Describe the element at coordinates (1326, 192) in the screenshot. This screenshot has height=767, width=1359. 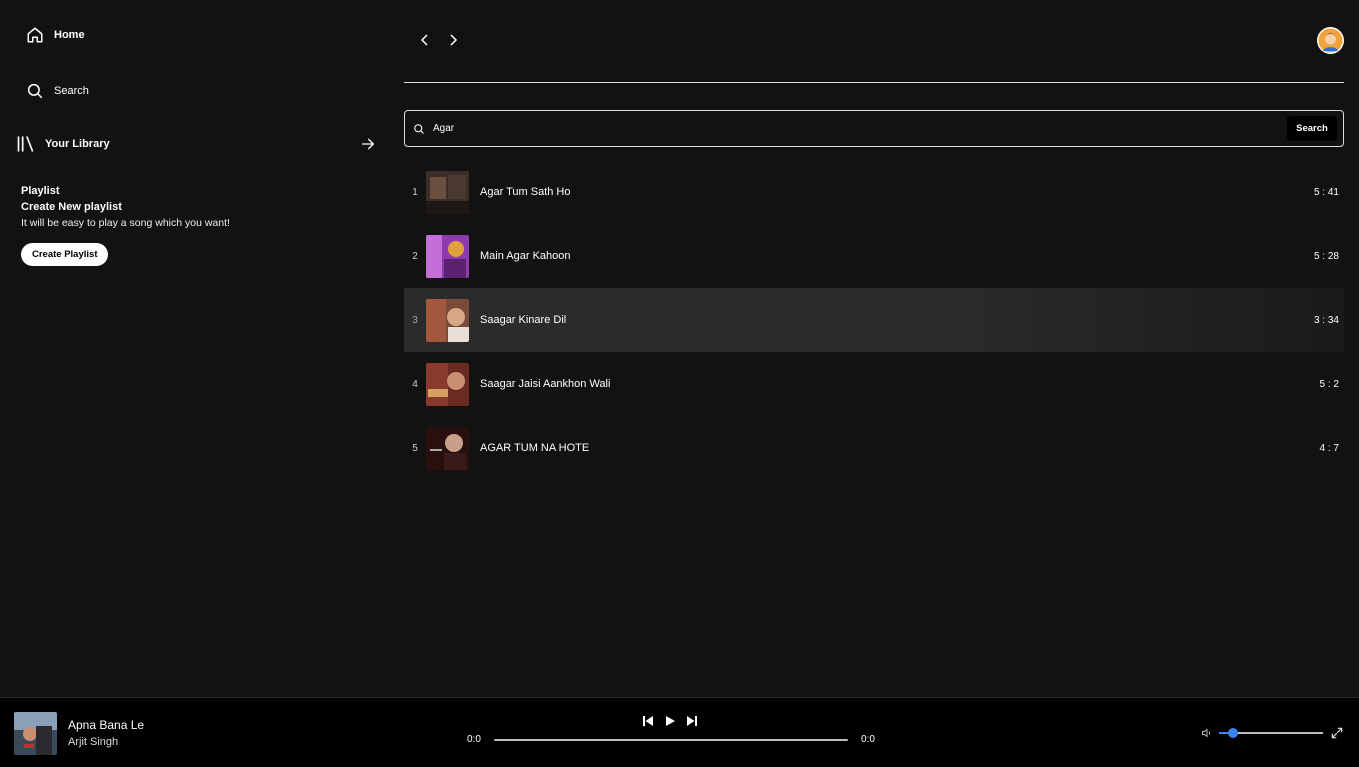
I see `track-duration: 5 : 41` at that location.